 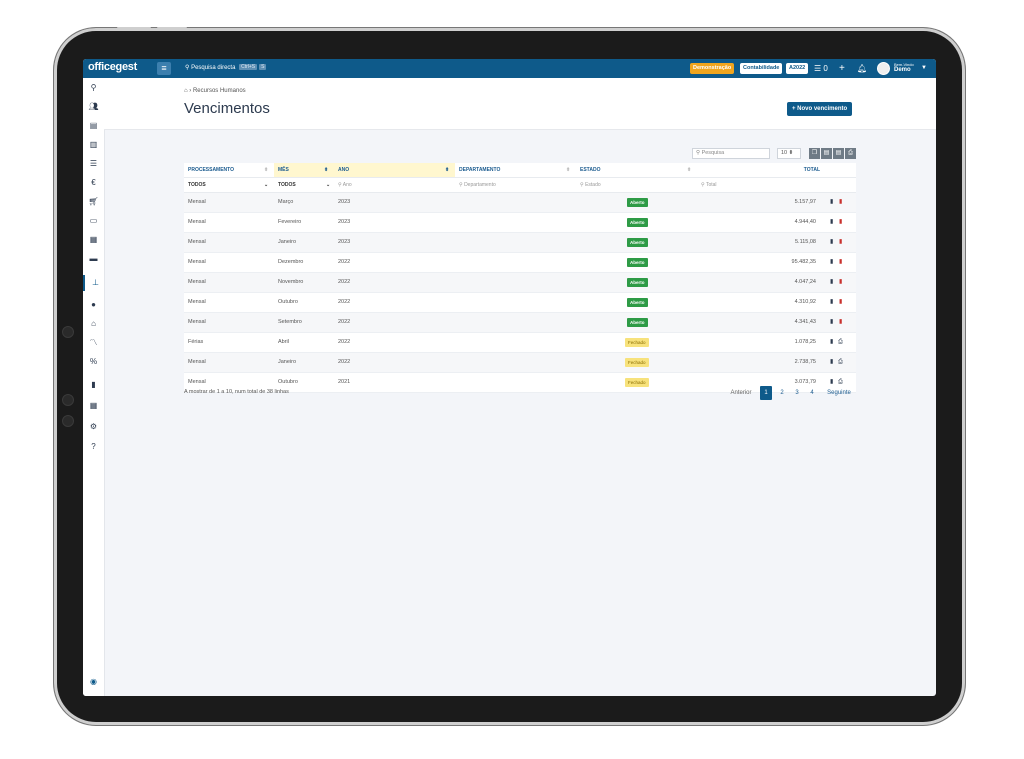 I want to click on table-row: Mensal Março 2023 Aberto 5.157,97 ▮ ▮, so click(x=520, y=203).